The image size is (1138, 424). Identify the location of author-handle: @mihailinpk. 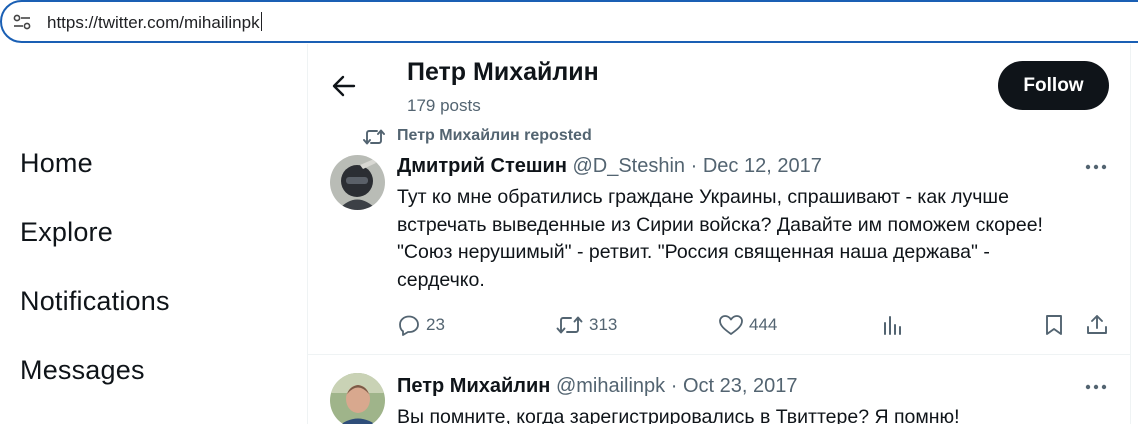
(610, 386).